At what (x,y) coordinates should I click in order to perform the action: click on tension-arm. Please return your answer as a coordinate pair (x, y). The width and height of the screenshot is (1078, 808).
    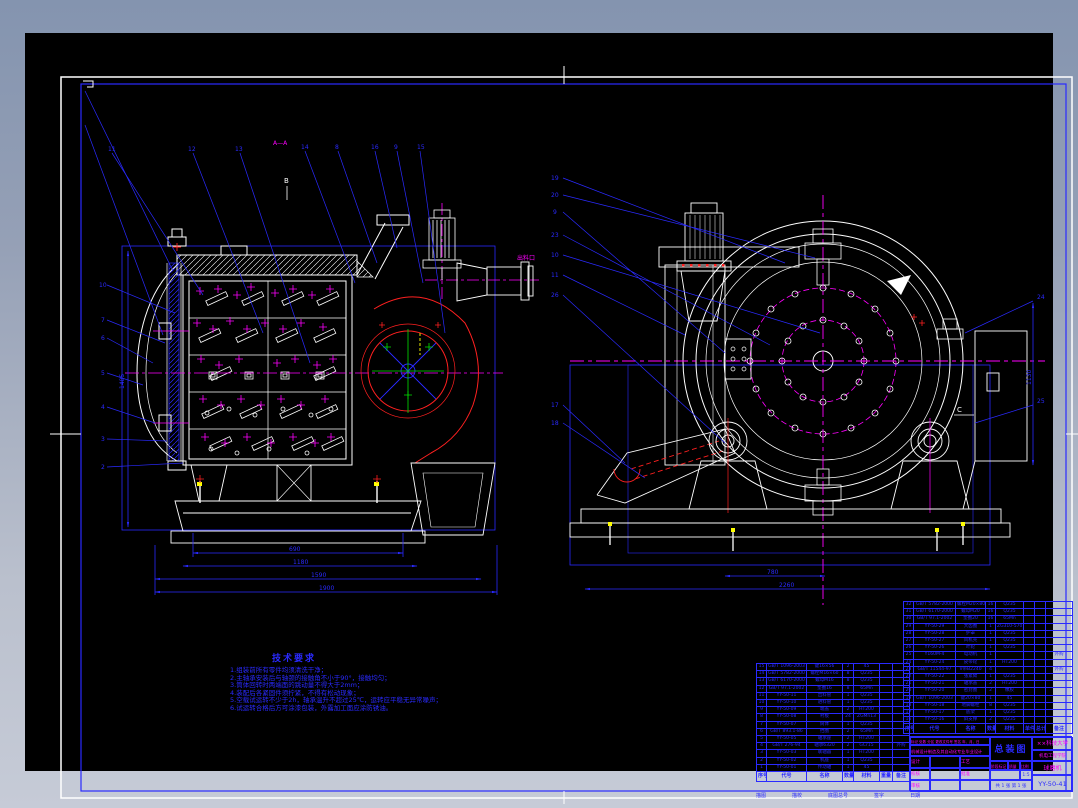
    Looking at the image, I should click on (666, 466).